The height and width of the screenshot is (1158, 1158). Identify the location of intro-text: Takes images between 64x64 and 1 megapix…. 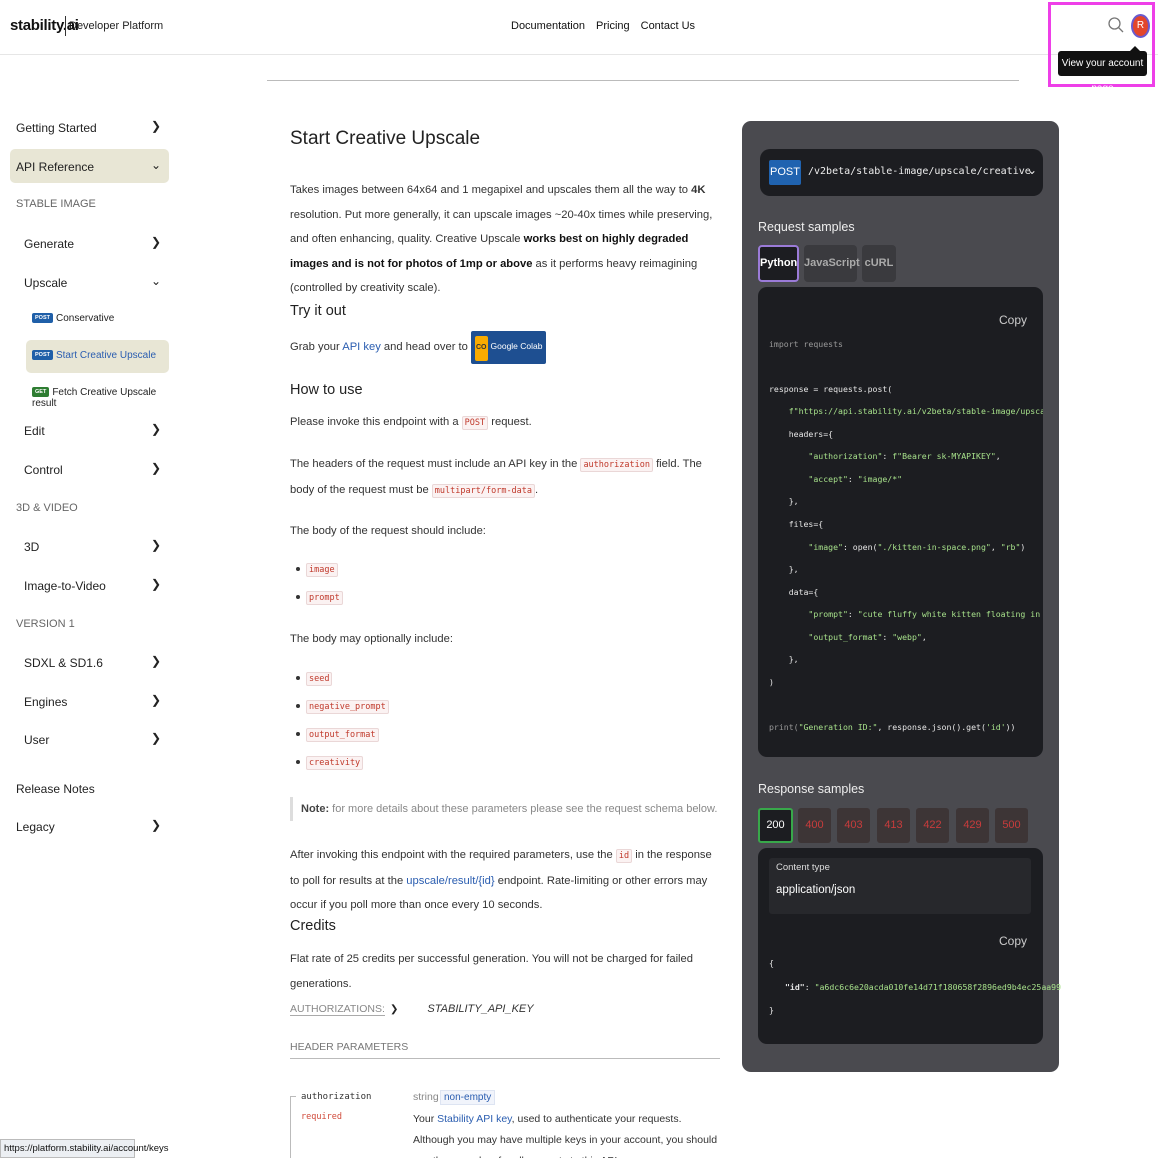
(491, 190).